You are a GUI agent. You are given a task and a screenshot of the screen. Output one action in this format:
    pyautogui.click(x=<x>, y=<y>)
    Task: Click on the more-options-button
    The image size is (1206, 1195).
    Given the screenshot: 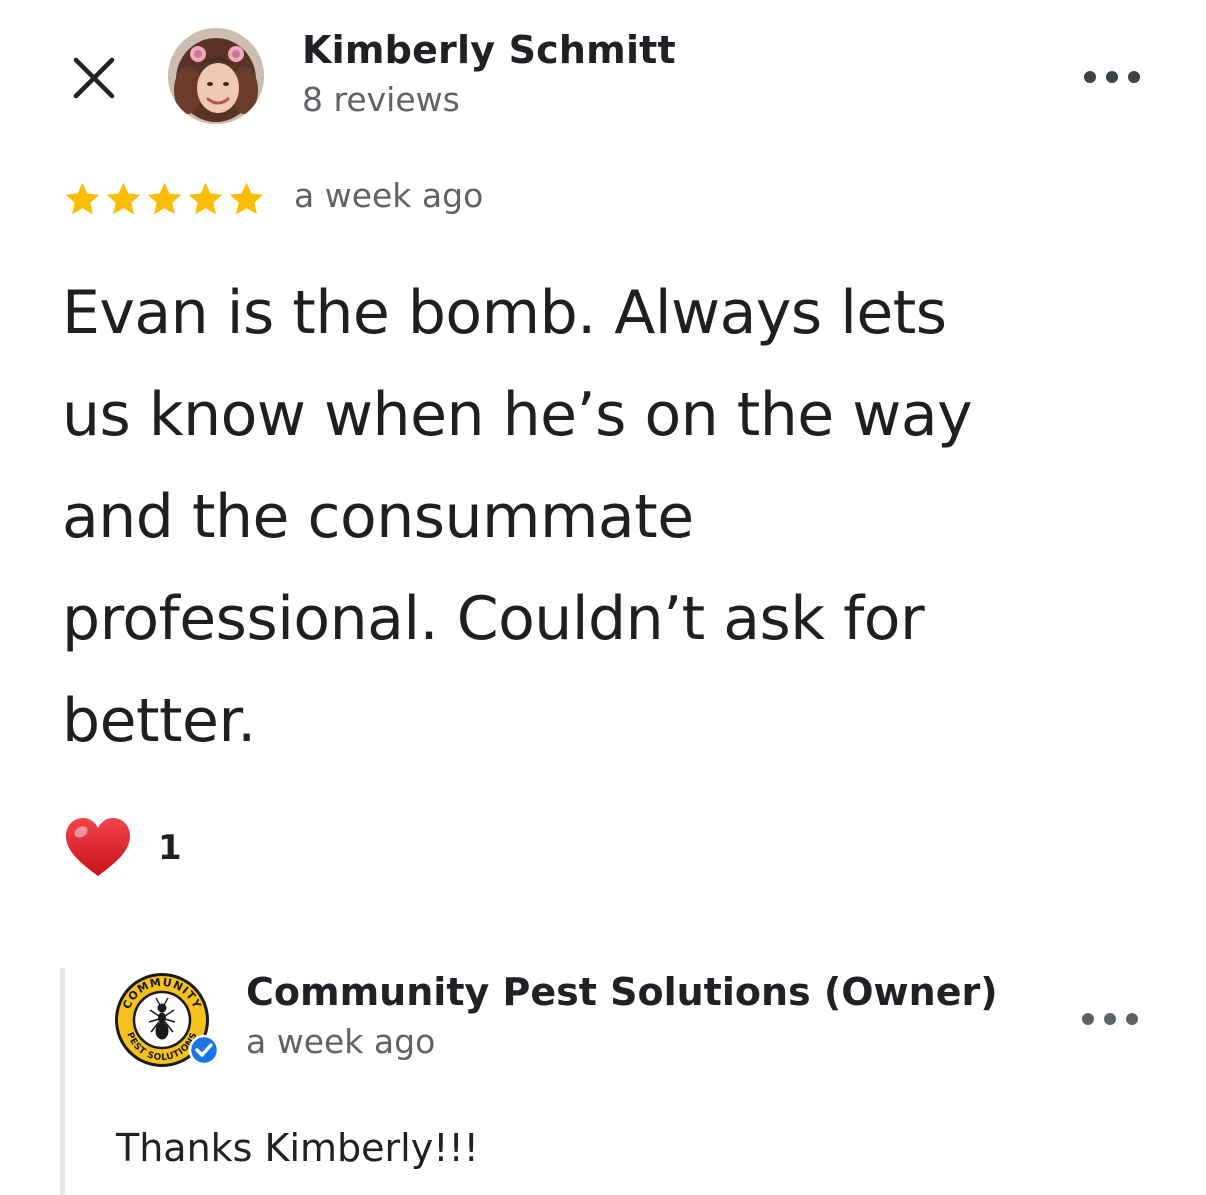 What is the action you would take?
    pyautogui.click(x=1112, y=77)
    